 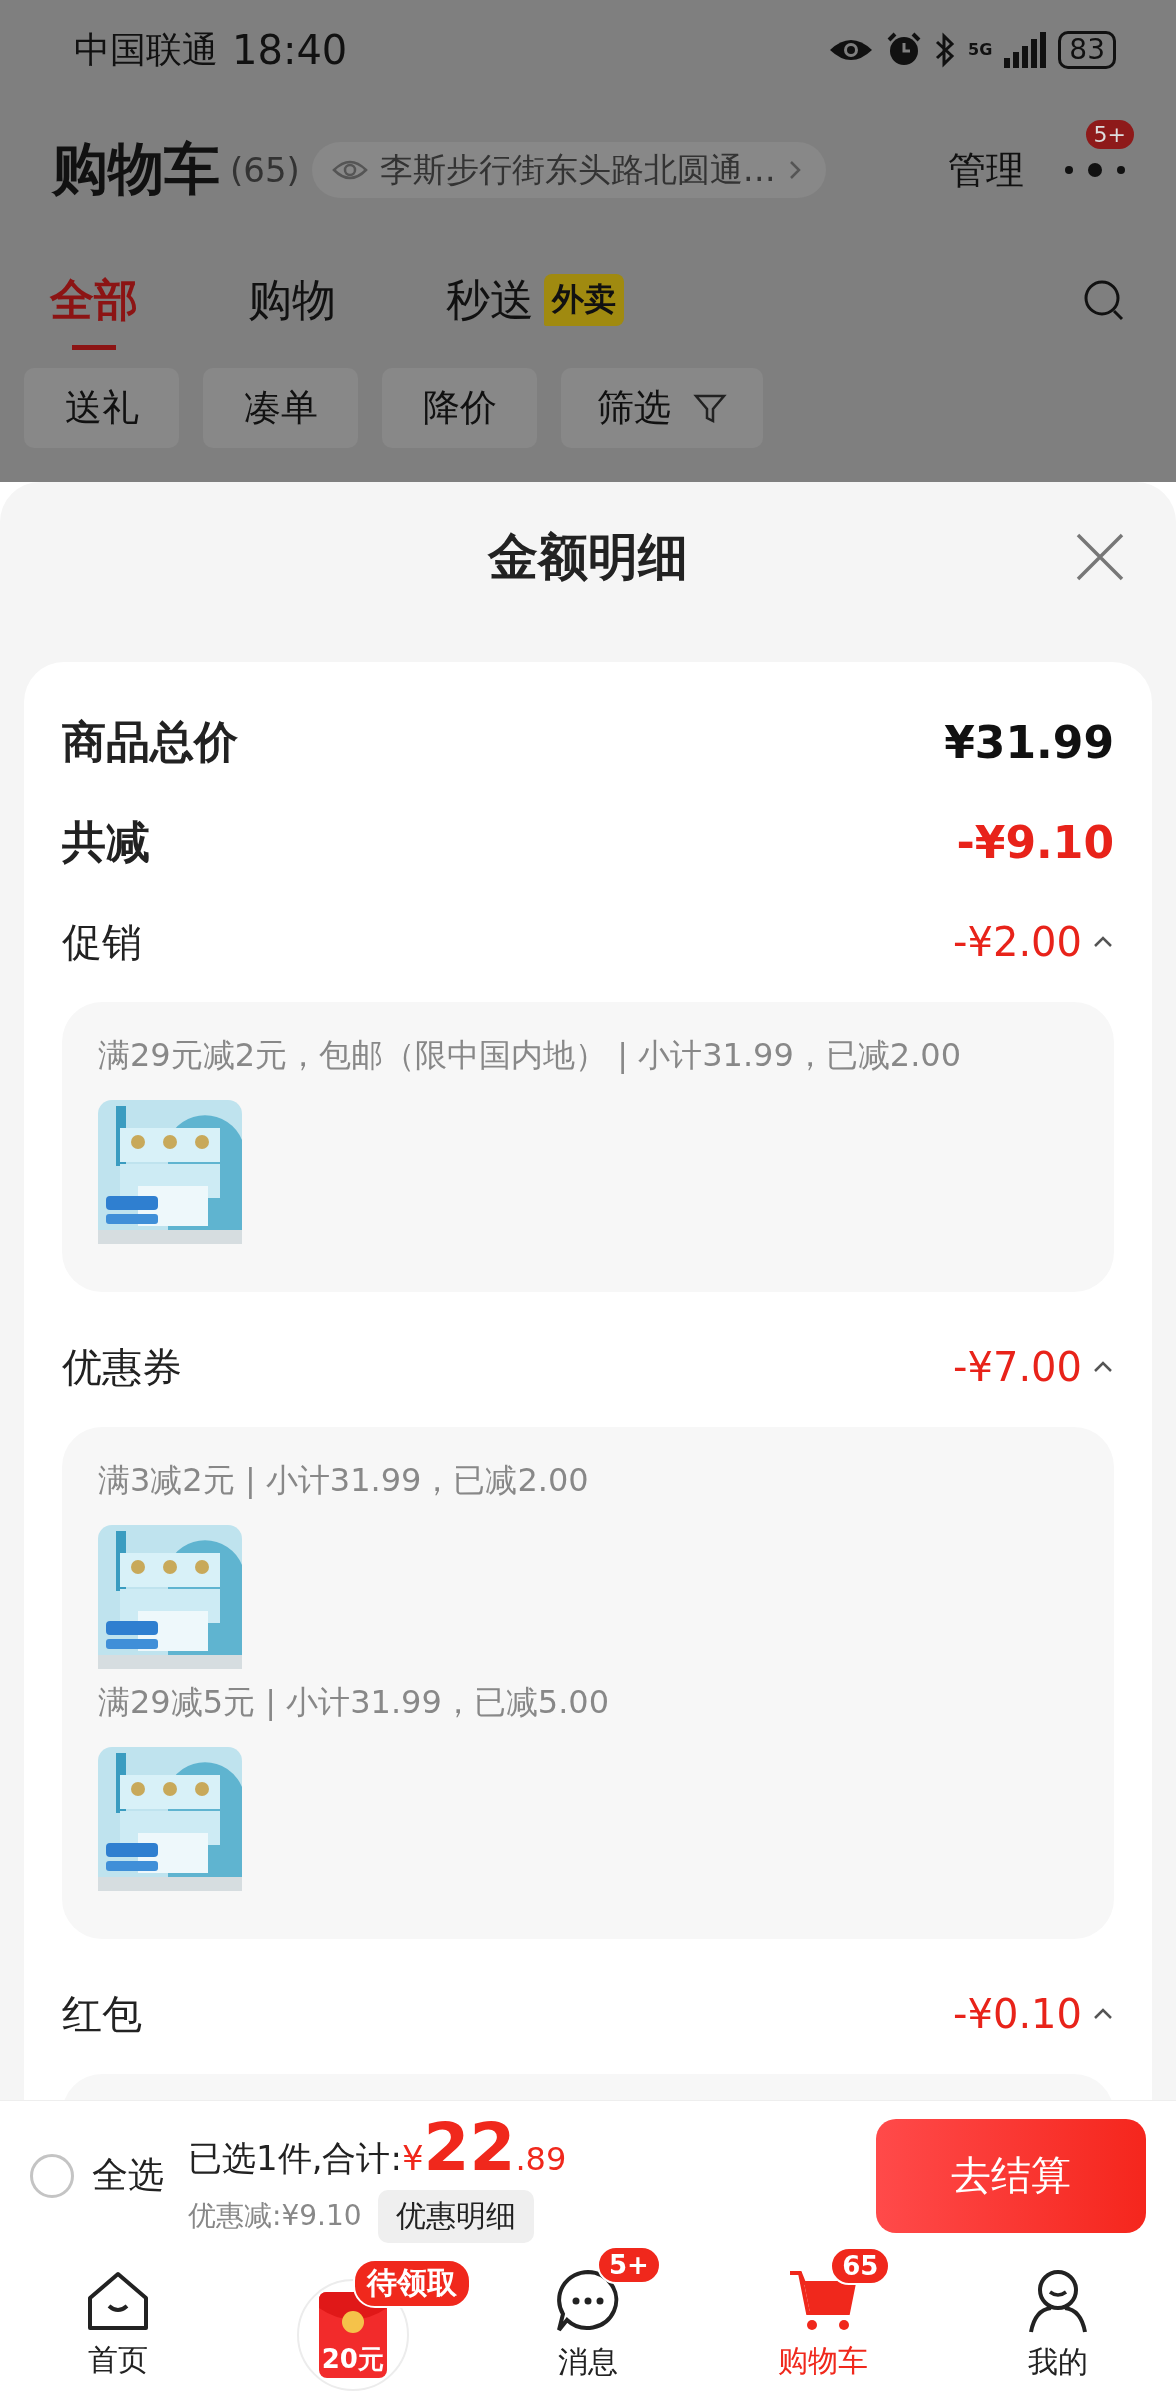 What do you see at coordinates (102, 942) in the screenshot?
I see `section-label: 促销` at bounding box center [102, 942].